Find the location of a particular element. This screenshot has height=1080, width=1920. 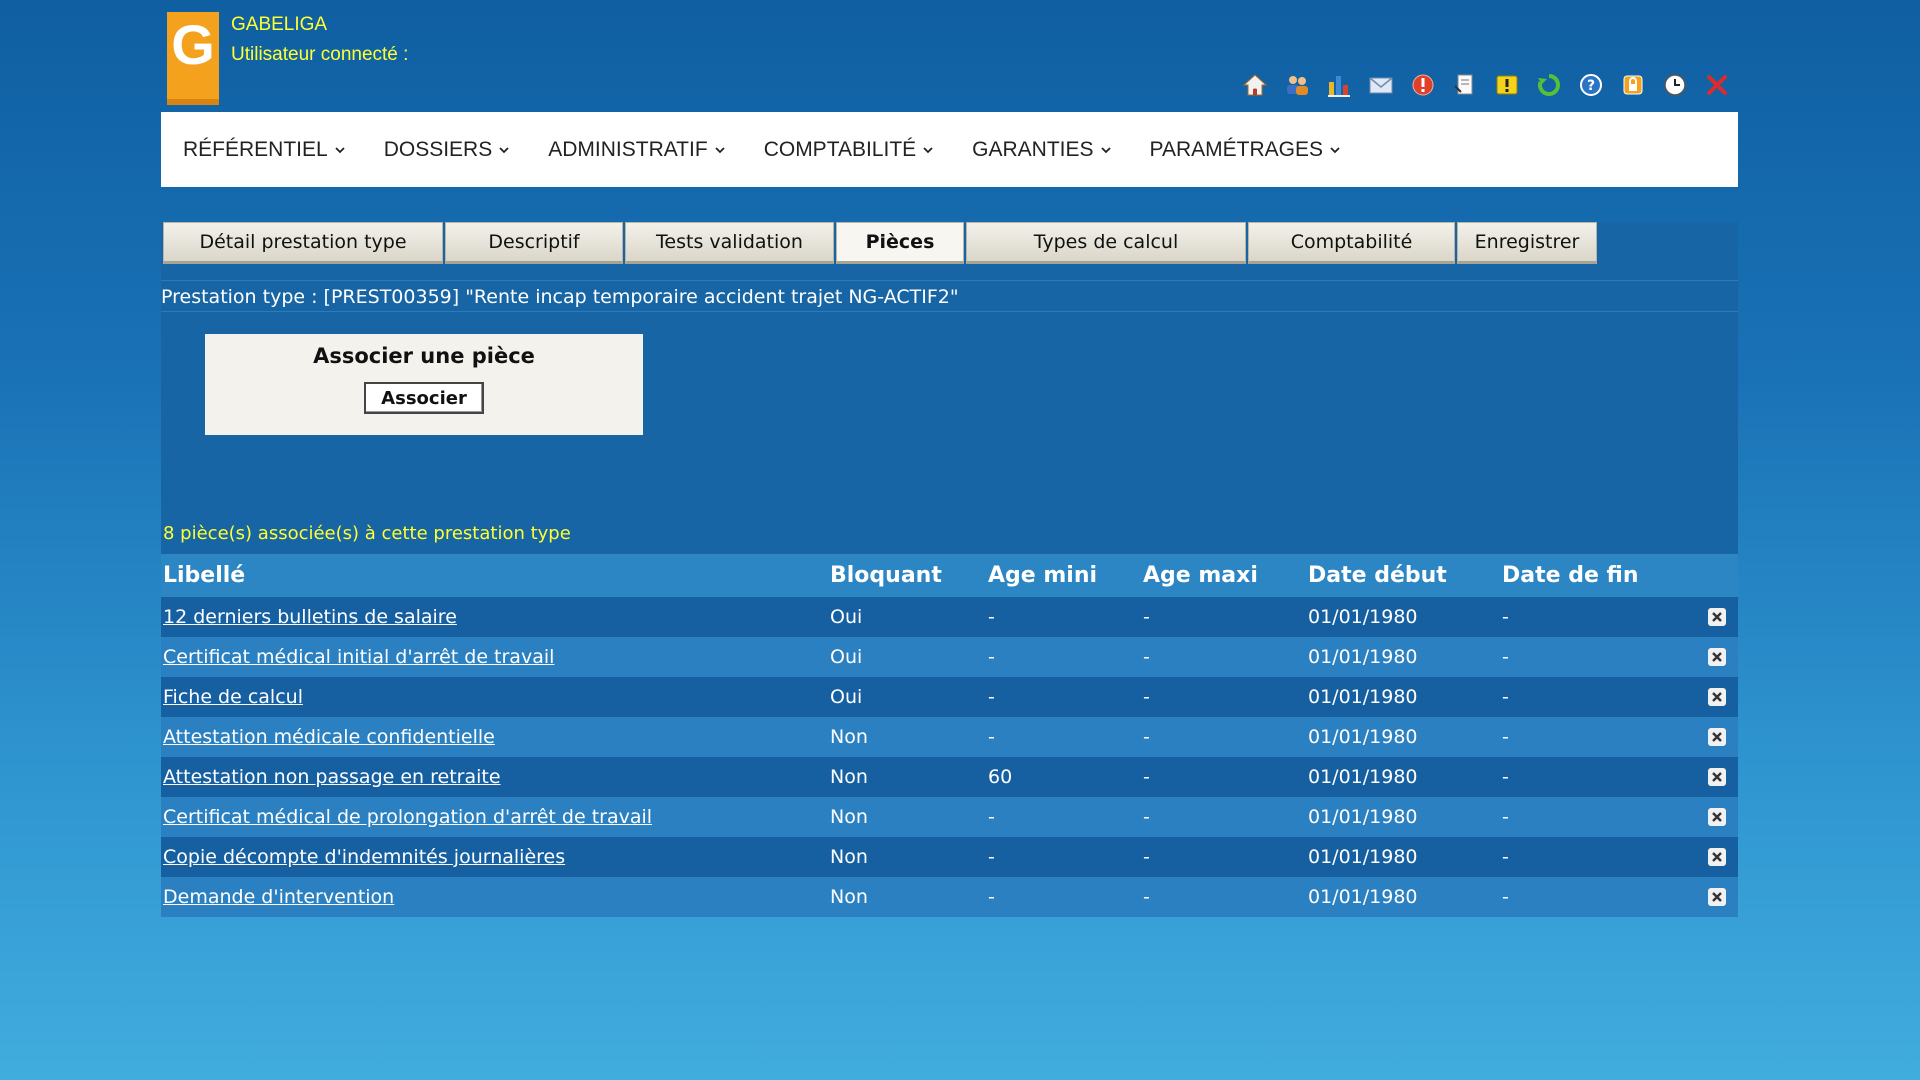

column-header-date-fin: Date de fin is located at coordinates (1570, 575).